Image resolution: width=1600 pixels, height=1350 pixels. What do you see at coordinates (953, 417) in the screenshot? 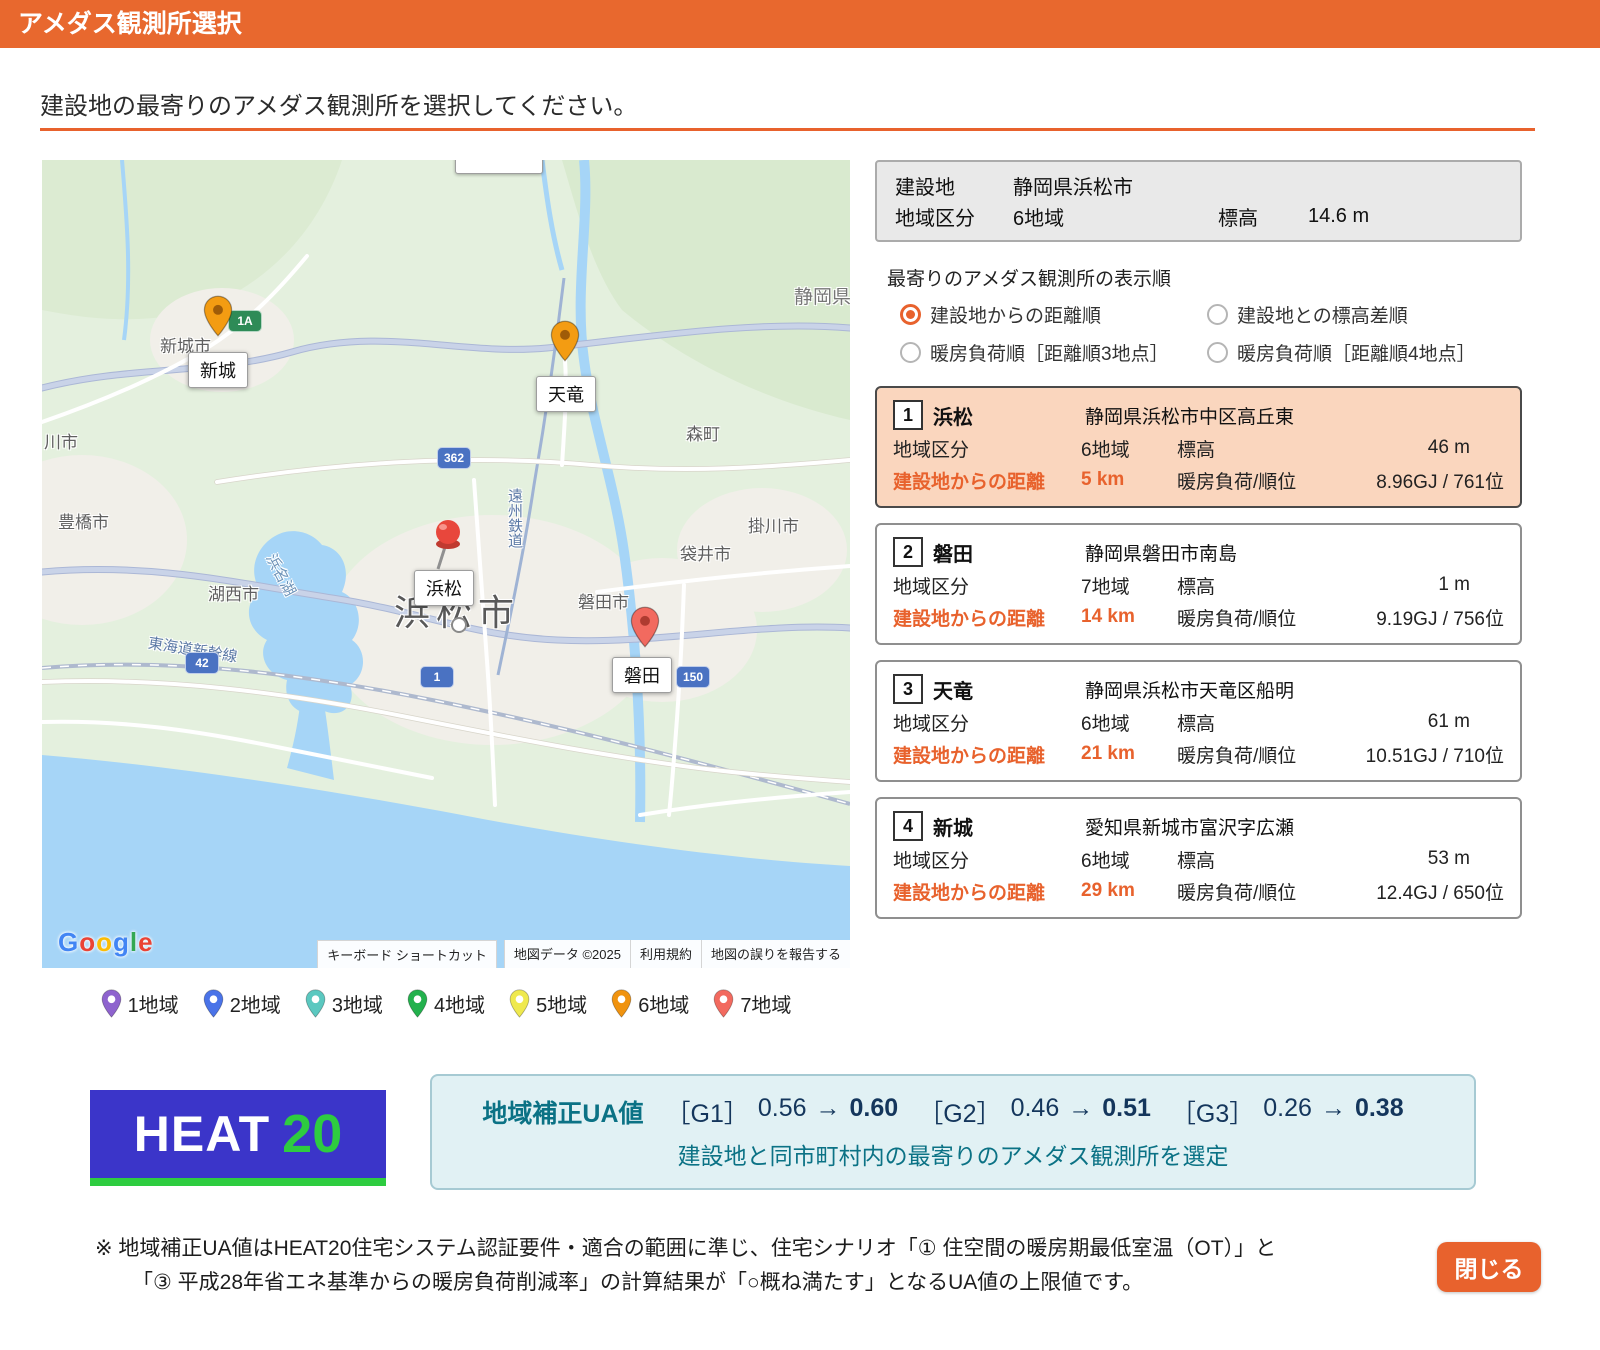
I see `station-name: 浜松` at bounding box center [953, 417].